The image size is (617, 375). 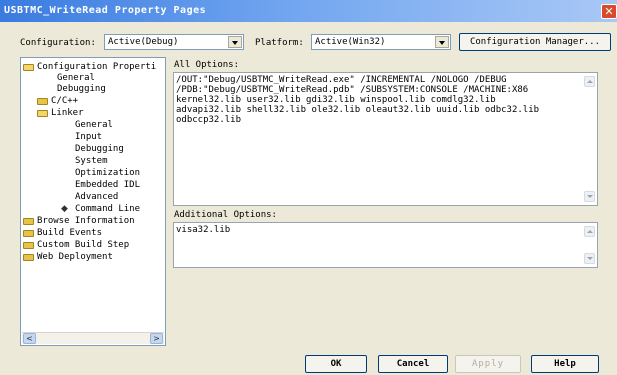 What do you see at coordinates (81, 89) in the screenshot?
I see `tree-item-debugging: Debugging` at bounding box center [81, 89].